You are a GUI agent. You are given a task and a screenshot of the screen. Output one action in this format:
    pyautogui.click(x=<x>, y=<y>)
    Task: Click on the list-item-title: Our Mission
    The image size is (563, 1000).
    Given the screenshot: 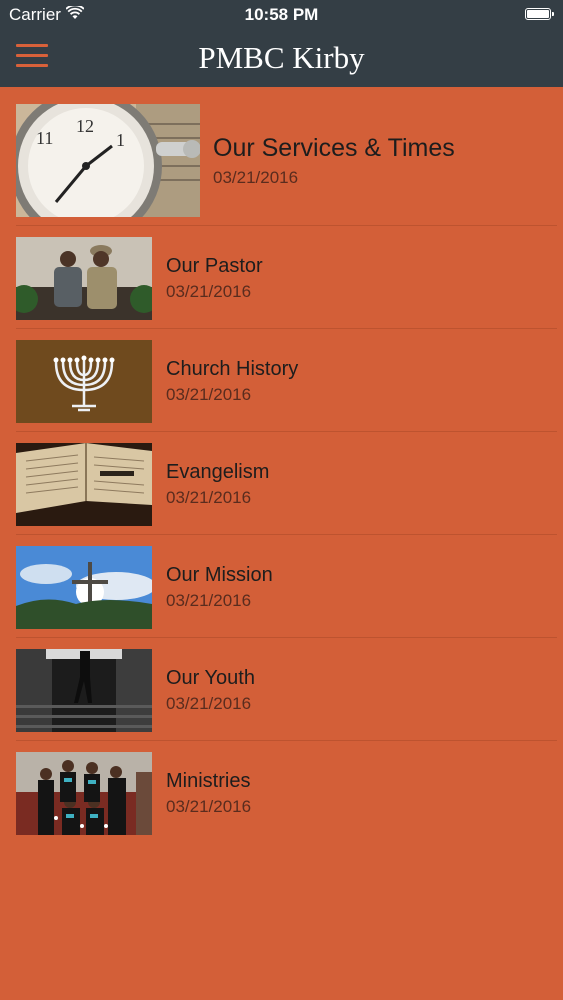 What is the action you would take?
    pyautogui.click(x=219, y=575)
    